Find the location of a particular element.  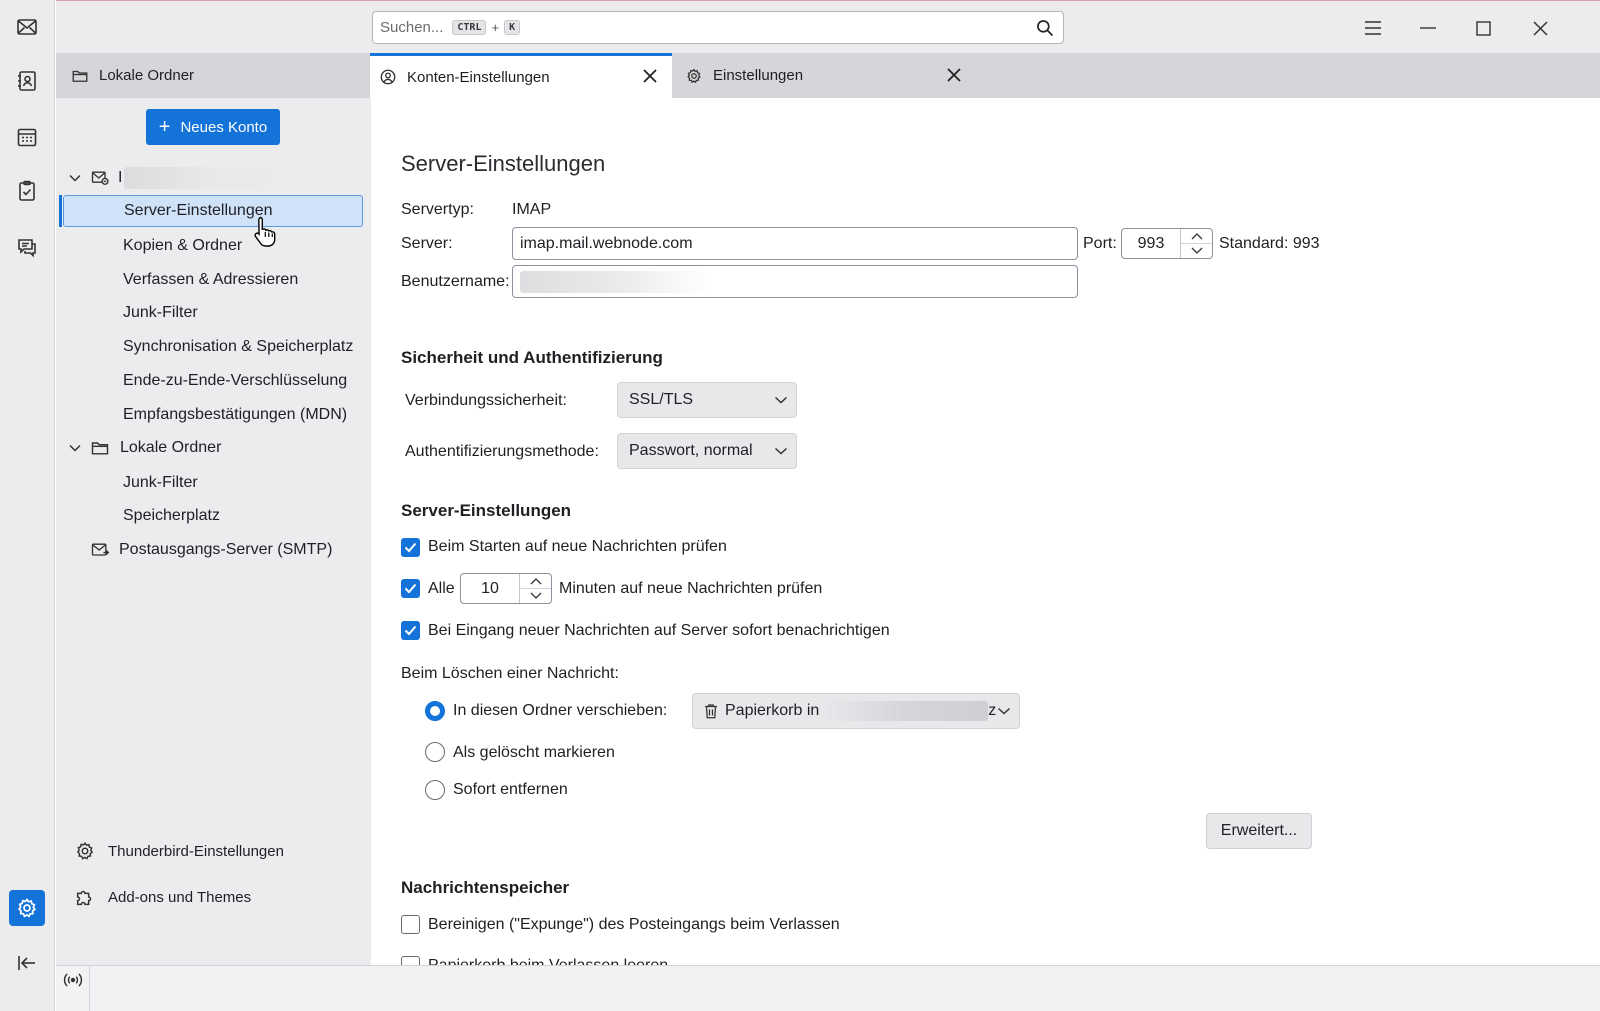

tree-return-receipts: Empfangsbestätigungen (MDN) is located at coordinates (235, 415).